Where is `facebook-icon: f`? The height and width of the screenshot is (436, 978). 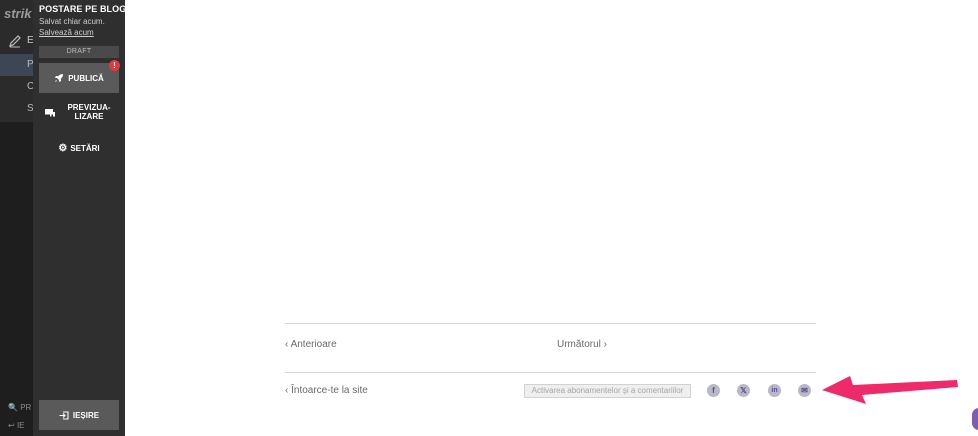 facebook-icon: f is located at coordinates (713, 390).